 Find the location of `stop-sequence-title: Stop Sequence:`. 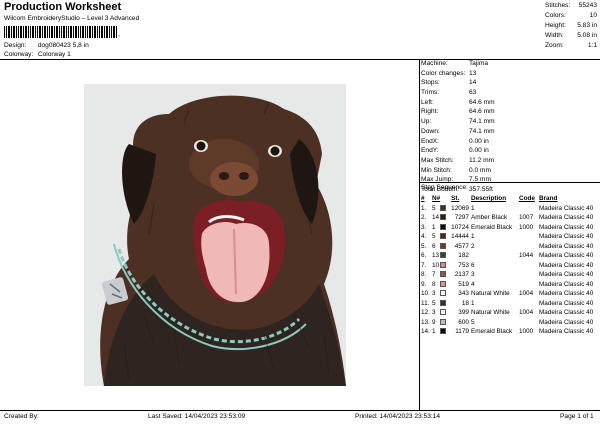

stop-sequence-title: Stop Sequence: is located at coordinates (444, 187).